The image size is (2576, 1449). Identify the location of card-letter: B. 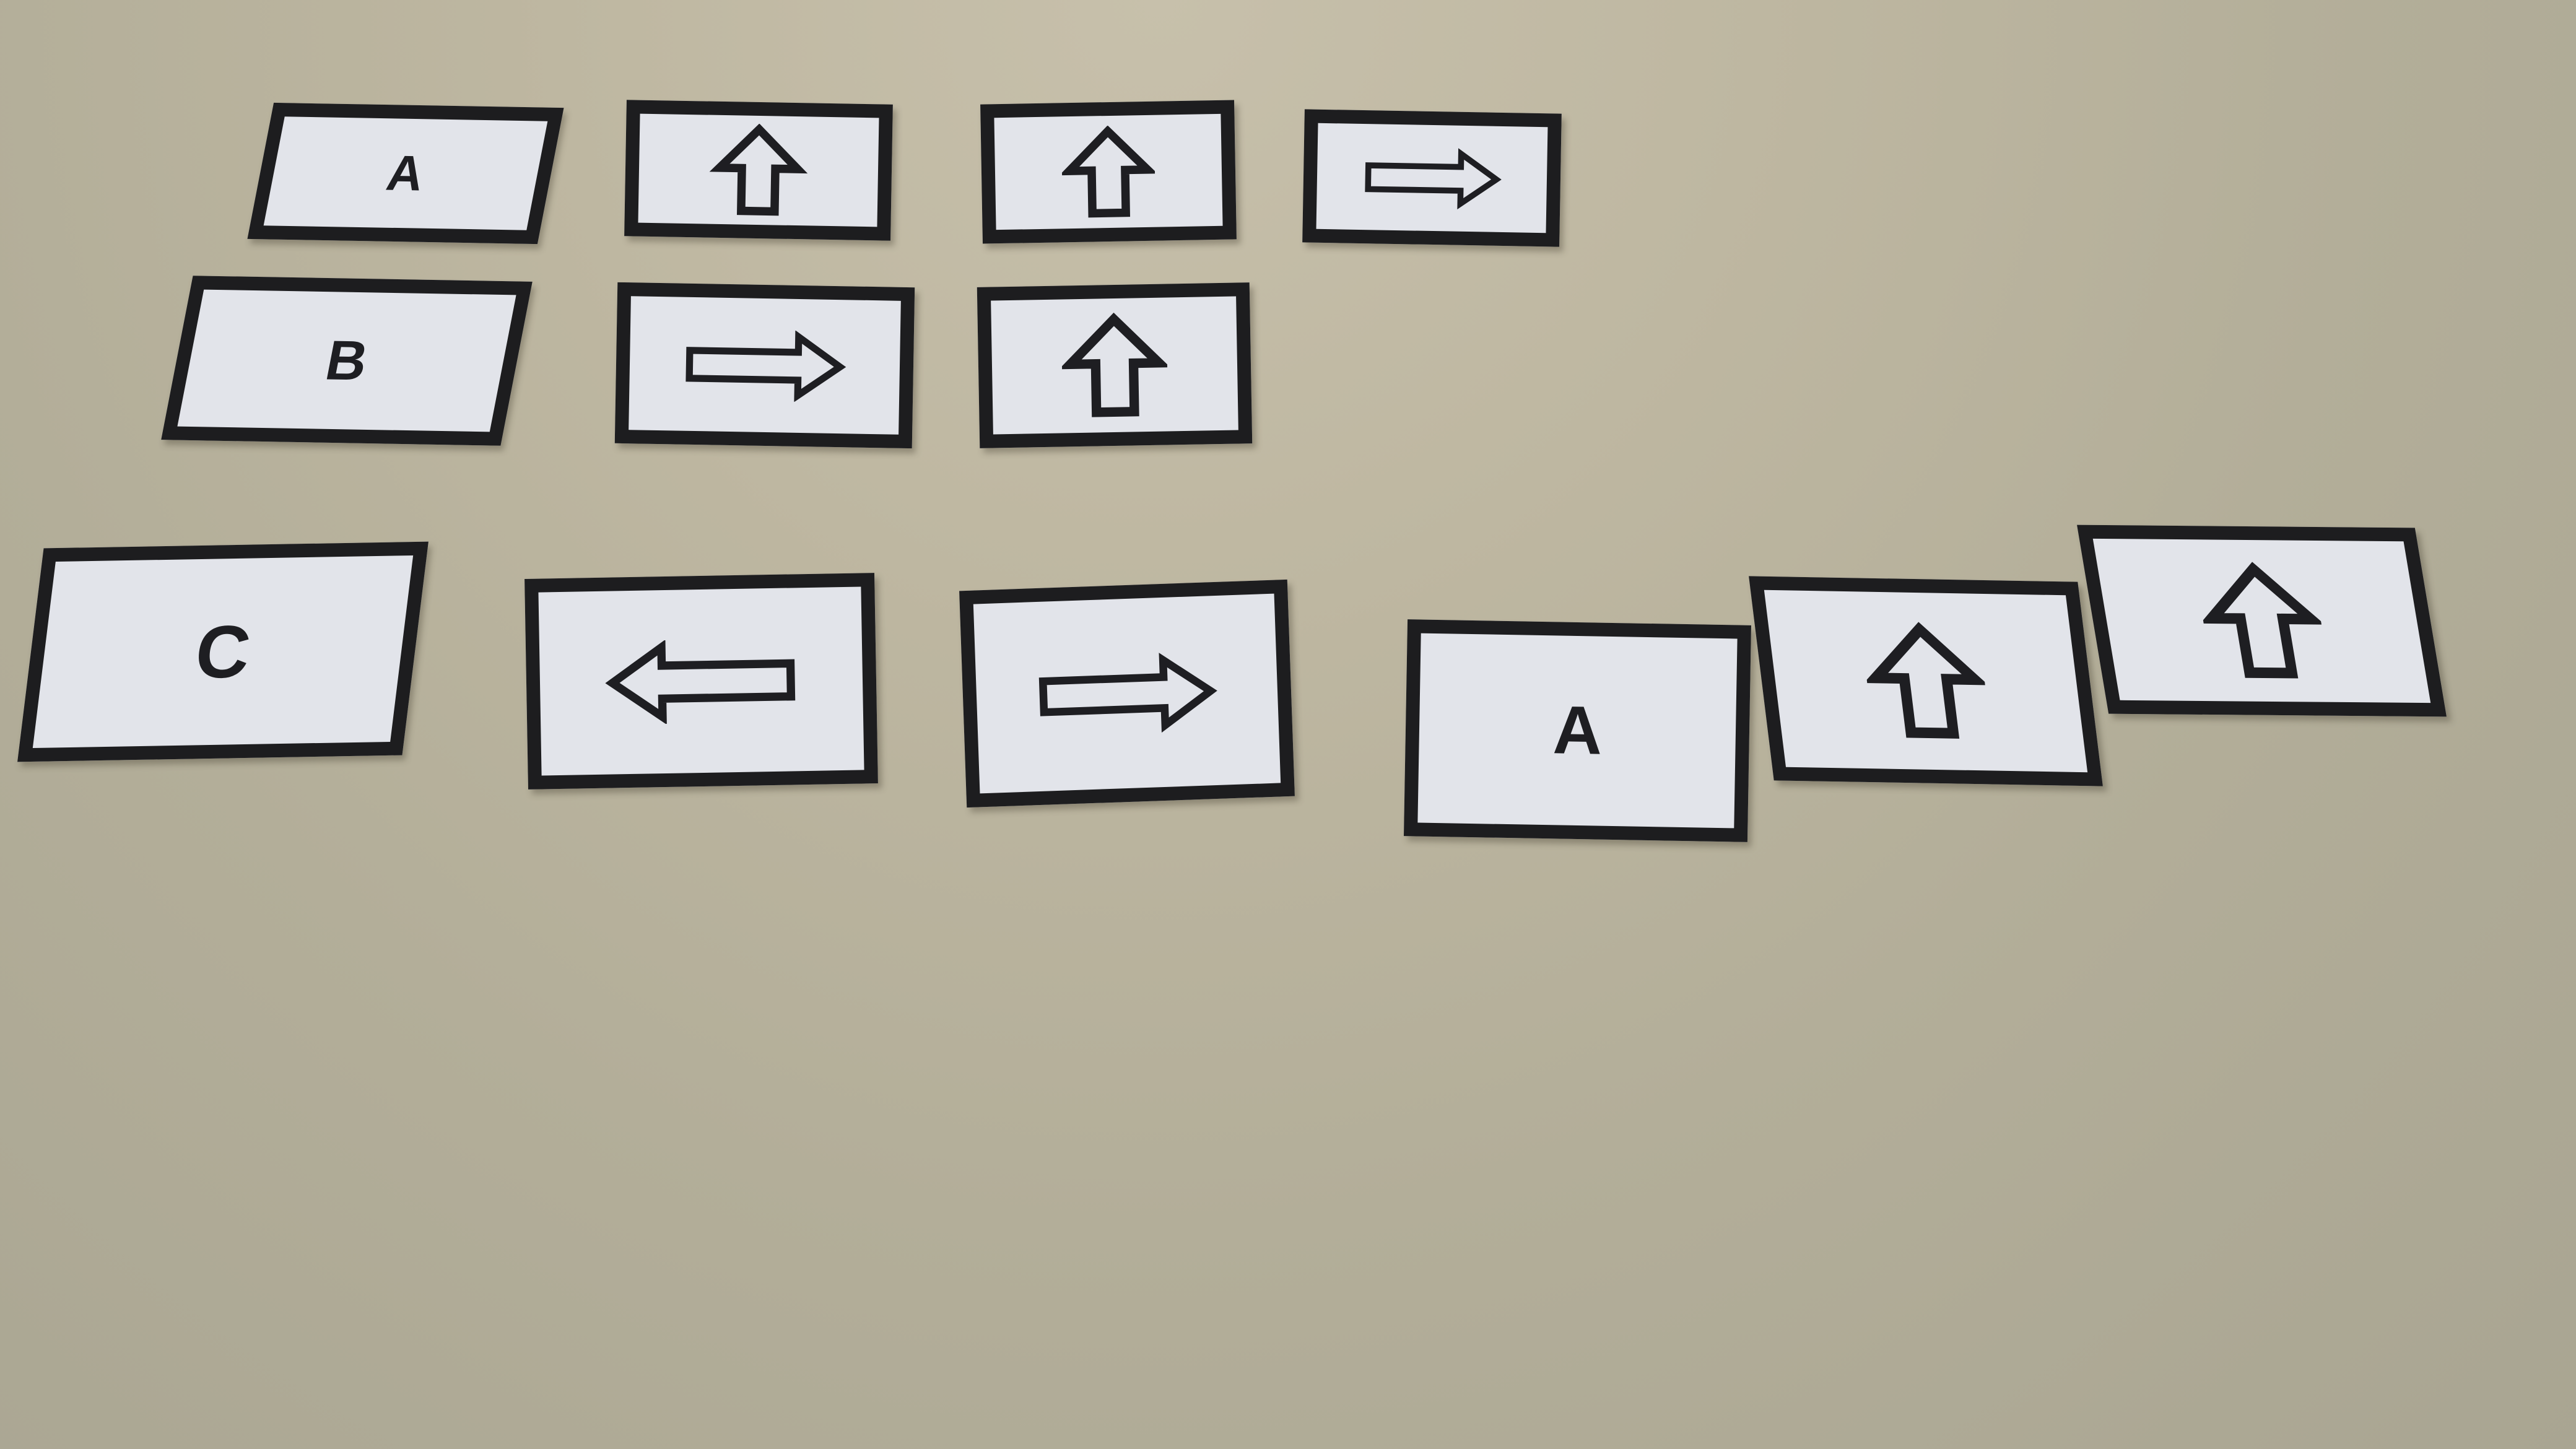
(346, 361).